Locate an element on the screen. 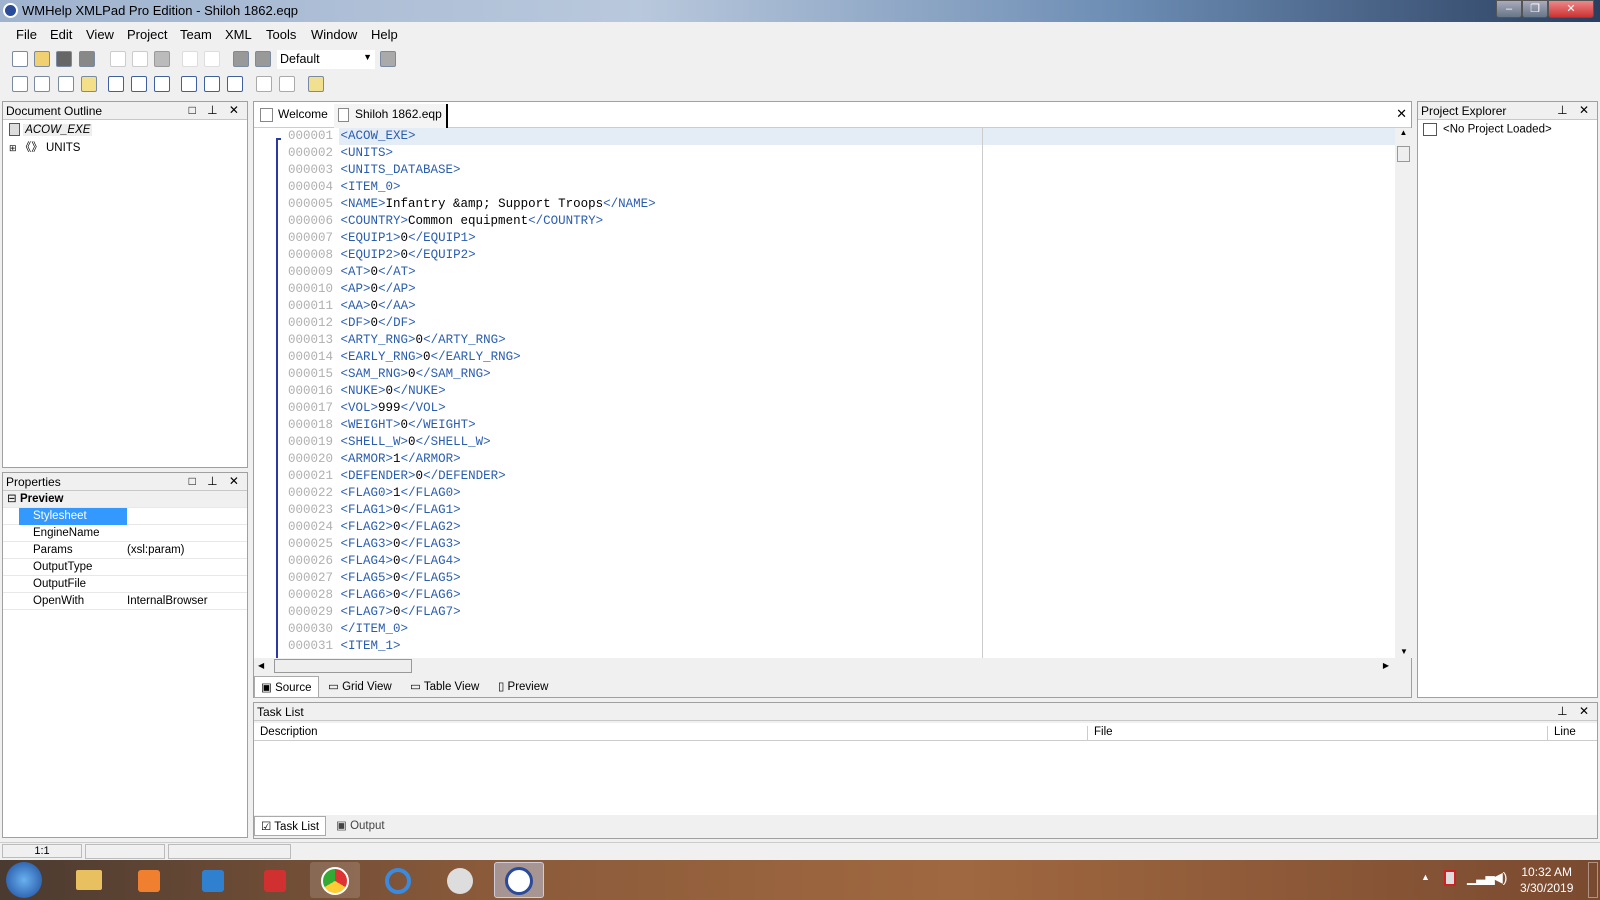 The width and height of the screenshot is (1600, 900). code-line: 000019 <SHELL_W>0</SHELL_W> is located at coordinates (472, 442).